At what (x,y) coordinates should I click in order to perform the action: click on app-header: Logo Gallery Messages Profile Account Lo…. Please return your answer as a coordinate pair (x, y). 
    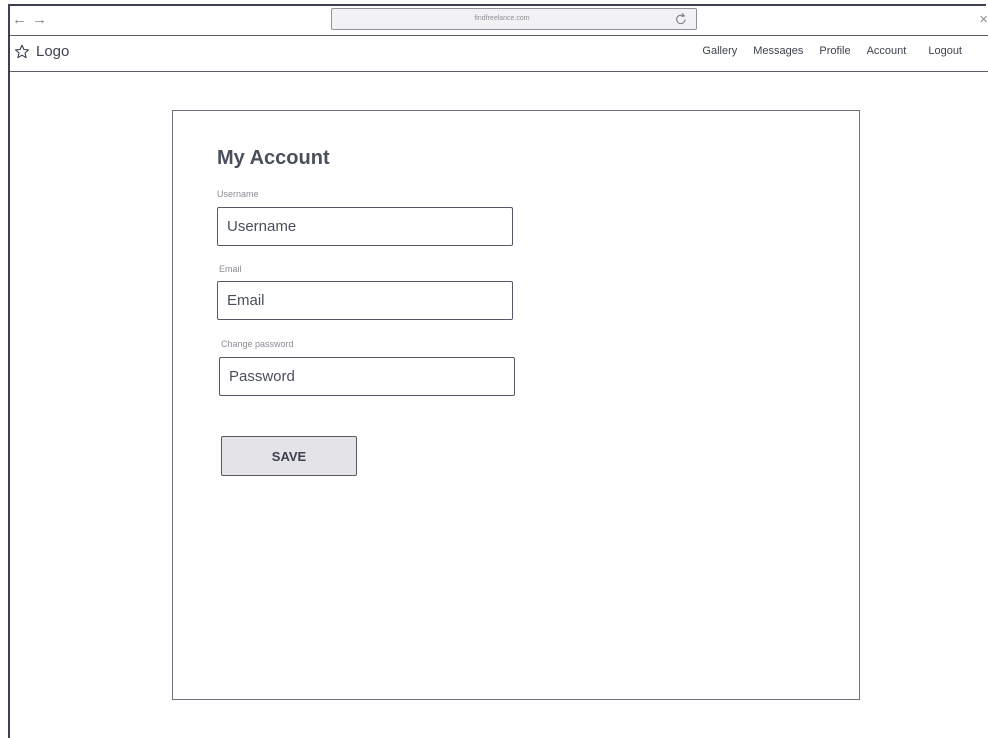
    Looking at the image, I should click on (499, 54).